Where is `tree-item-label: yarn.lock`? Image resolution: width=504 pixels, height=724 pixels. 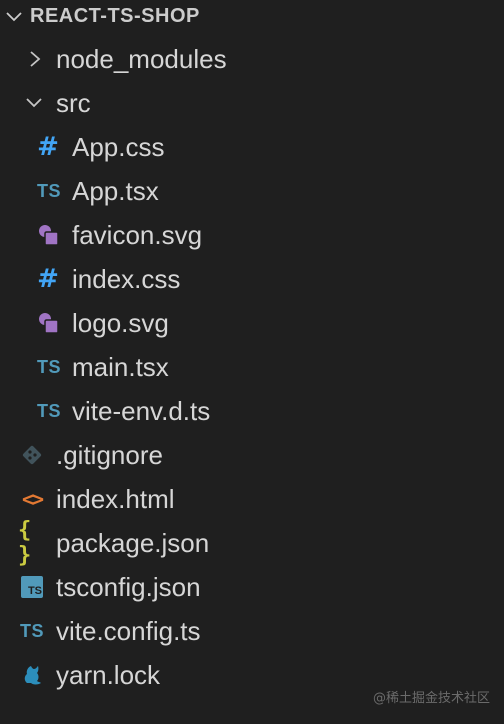 tree-item-label: yarn.lock is located at coordinates (108, 674).